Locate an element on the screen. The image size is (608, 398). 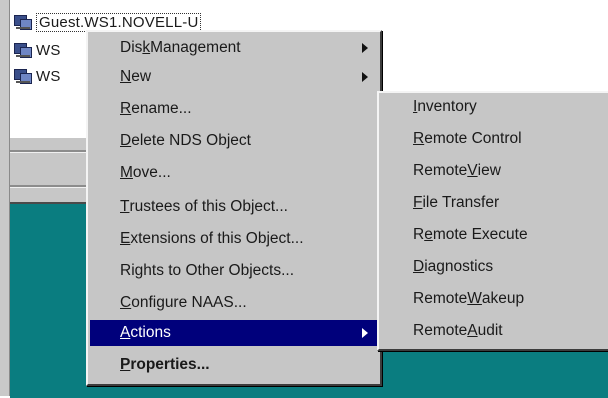
menu-item-label: iagnostics is located at coordinates (459, 266).